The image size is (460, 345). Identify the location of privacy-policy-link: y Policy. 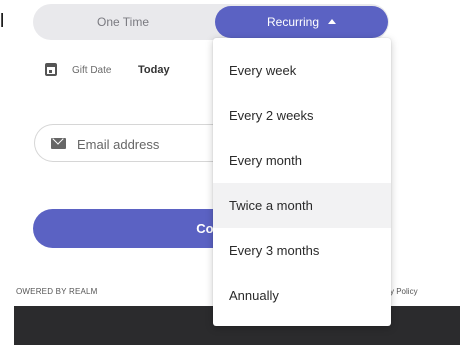
(404, 291).